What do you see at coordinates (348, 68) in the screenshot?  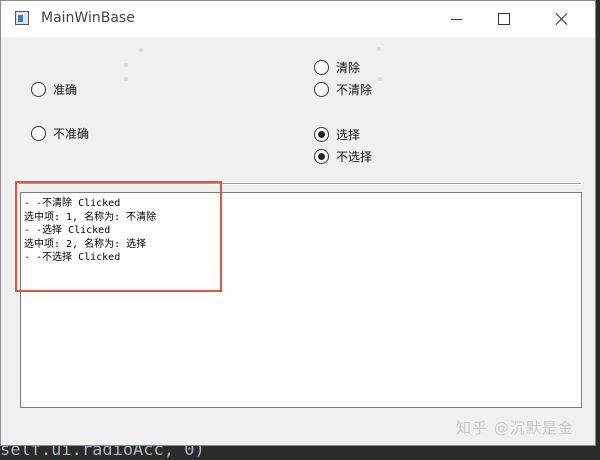 I see `radio-clear-label: 清除` at bounding box center [348, 68].